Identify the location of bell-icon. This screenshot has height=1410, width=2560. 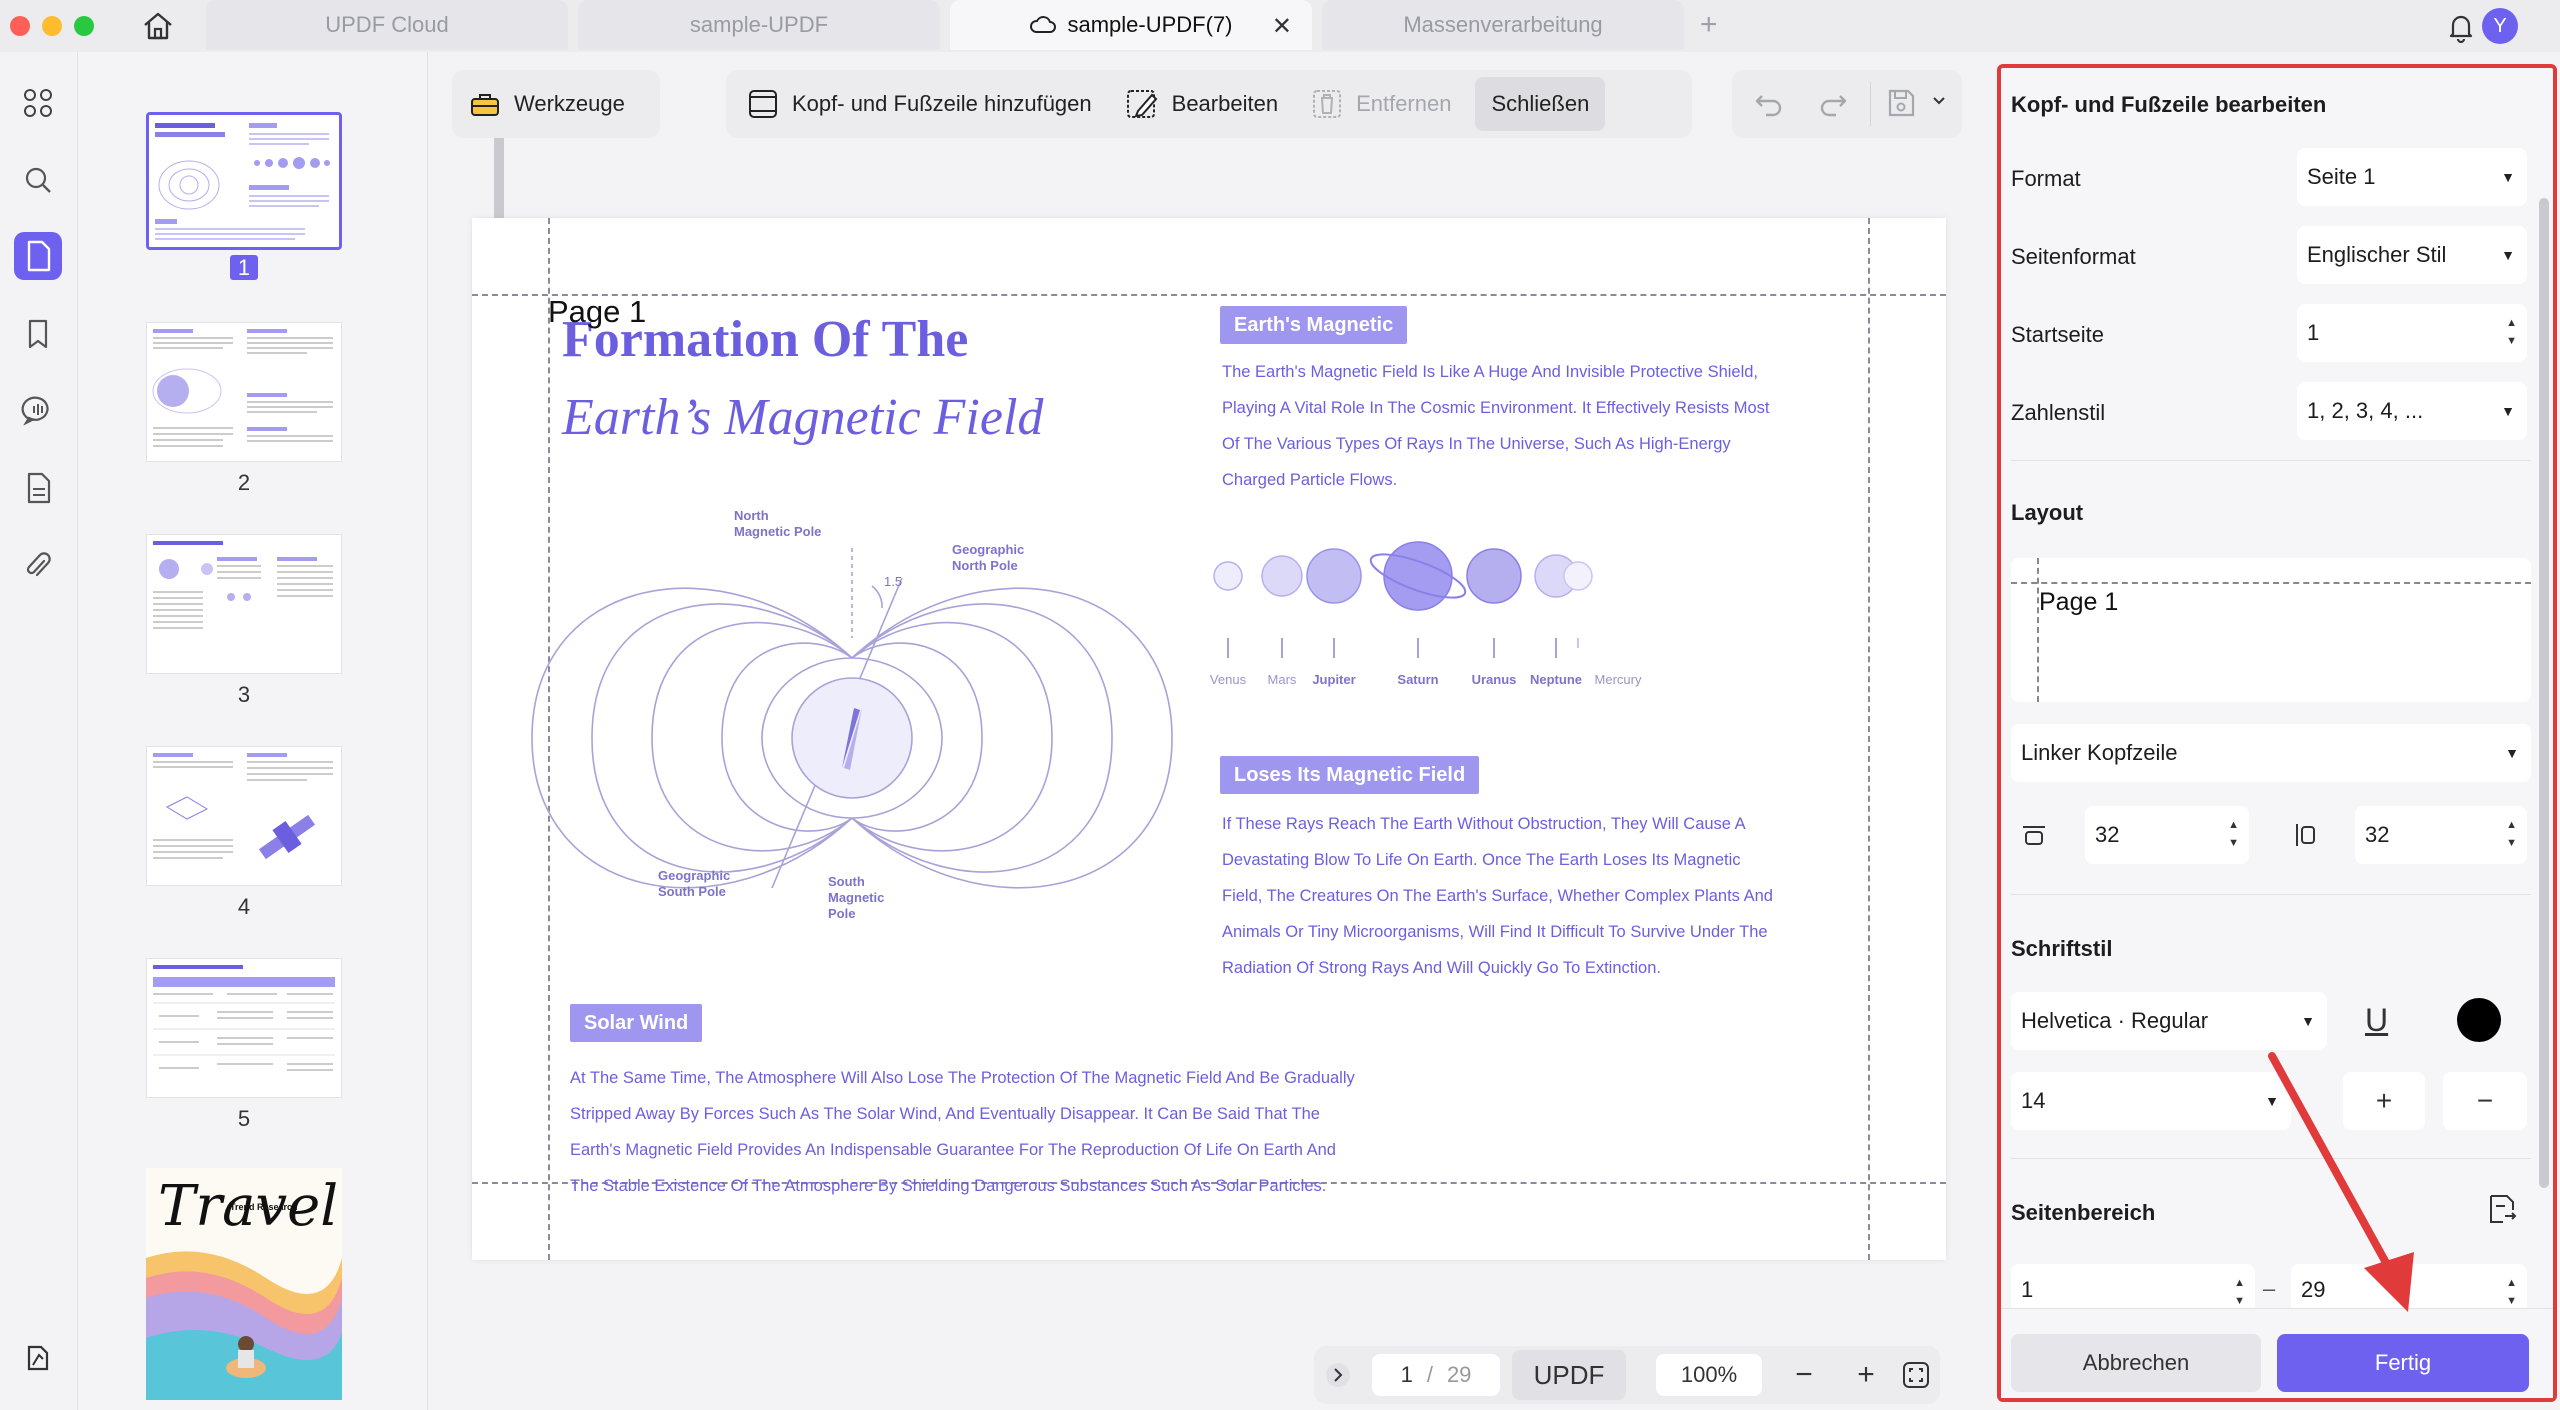
(2461, 29).